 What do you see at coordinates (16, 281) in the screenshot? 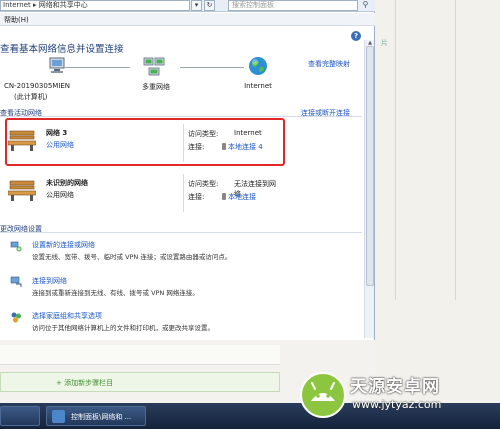
I see `connect-network-icon` at bounding box center [16, 281].